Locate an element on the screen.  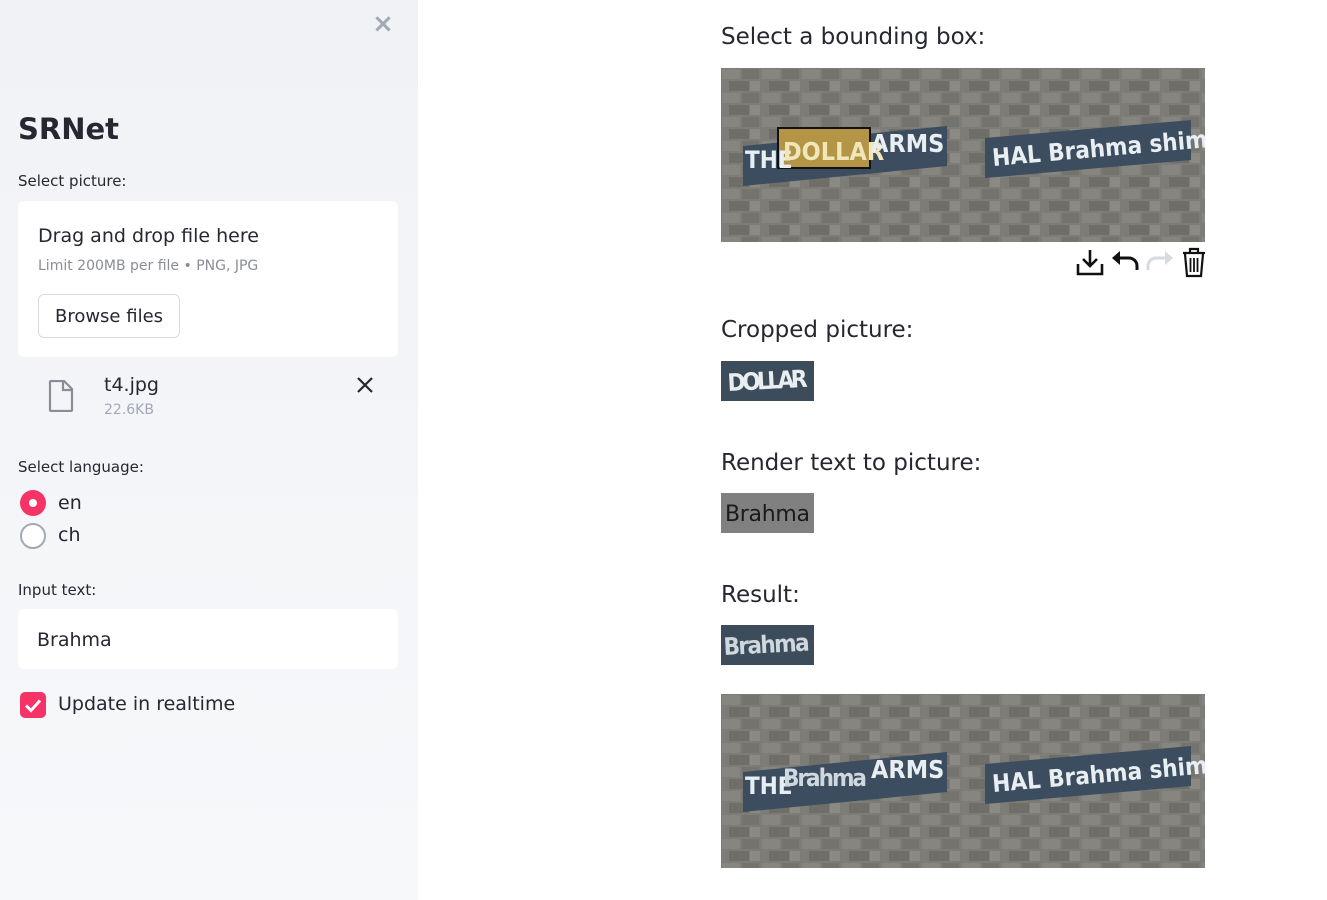
select-language-label: Select language: is located at coordinates (81, 467).